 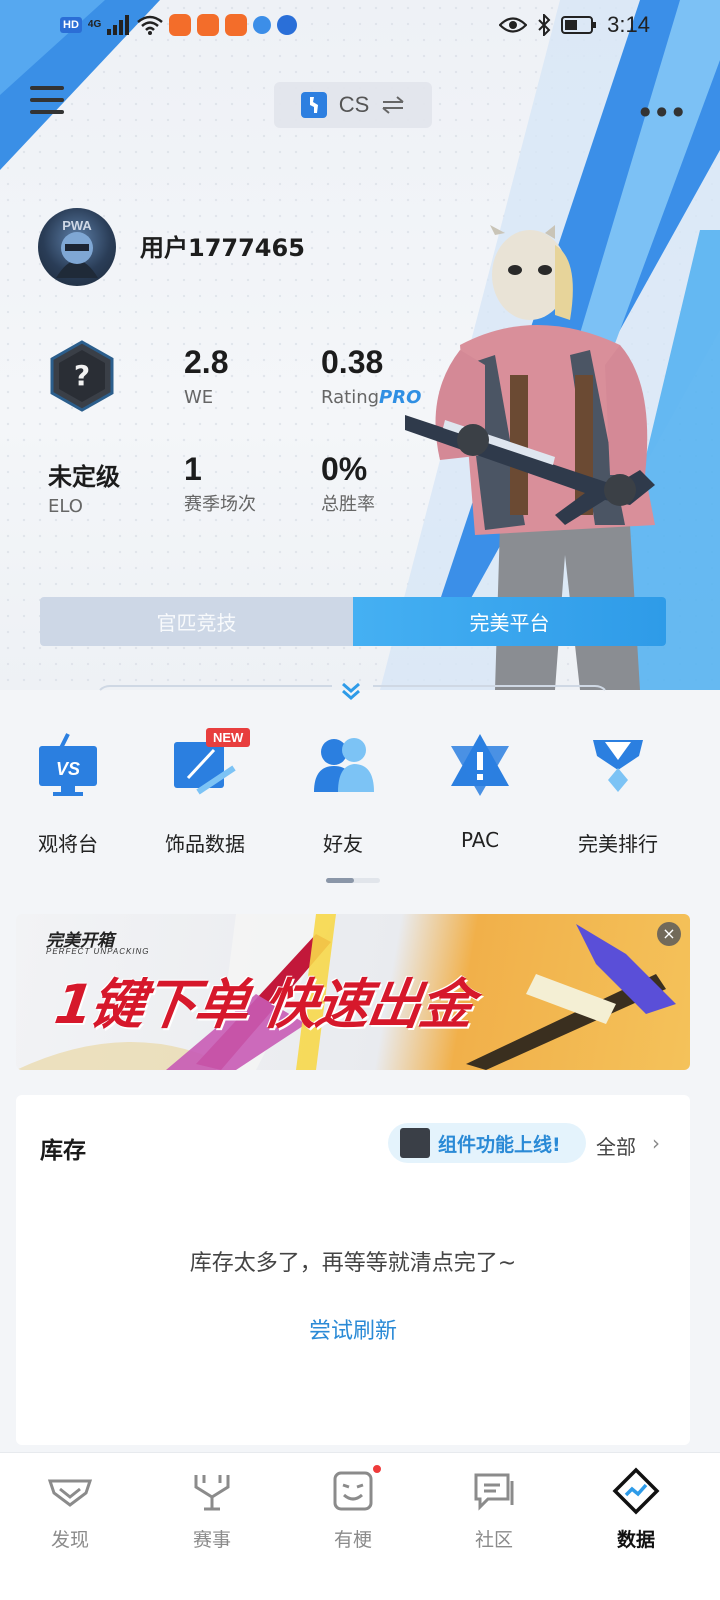 What do you see at coordinates (118, 25) in the screenshot?
I see `signal-icon` at bounding box center [118, 25].